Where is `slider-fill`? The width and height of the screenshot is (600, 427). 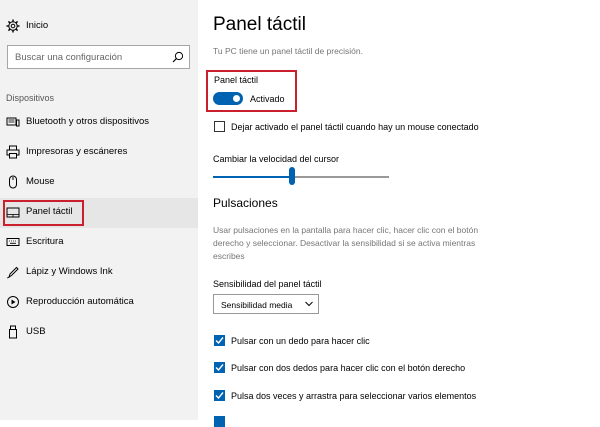 slider-fill is located at coordinates (252, 177).